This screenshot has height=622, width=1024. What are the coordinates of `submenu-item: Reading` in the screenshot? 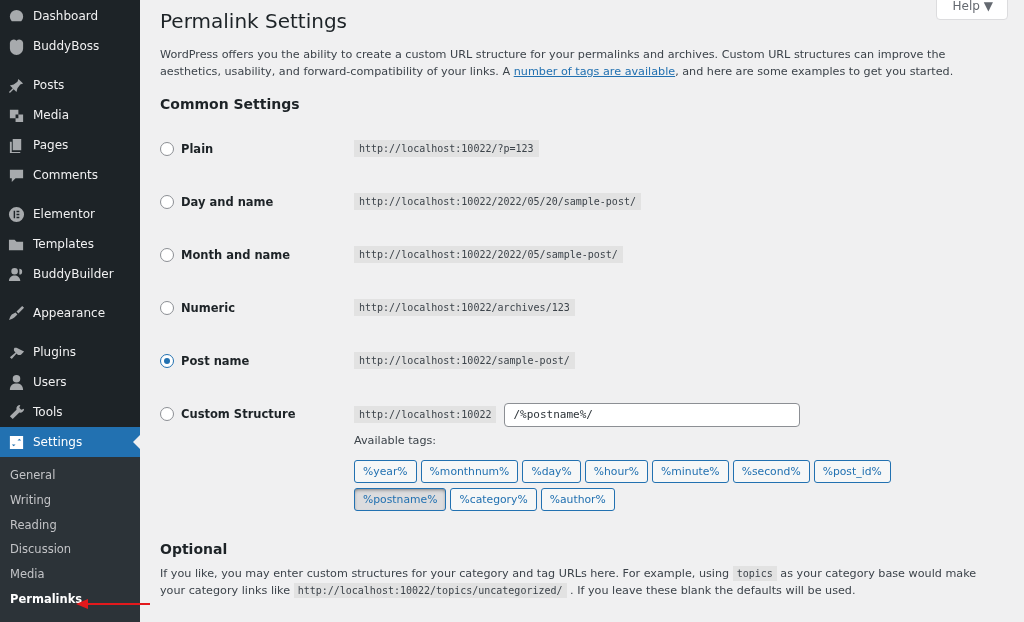 It's located at (70, 525).